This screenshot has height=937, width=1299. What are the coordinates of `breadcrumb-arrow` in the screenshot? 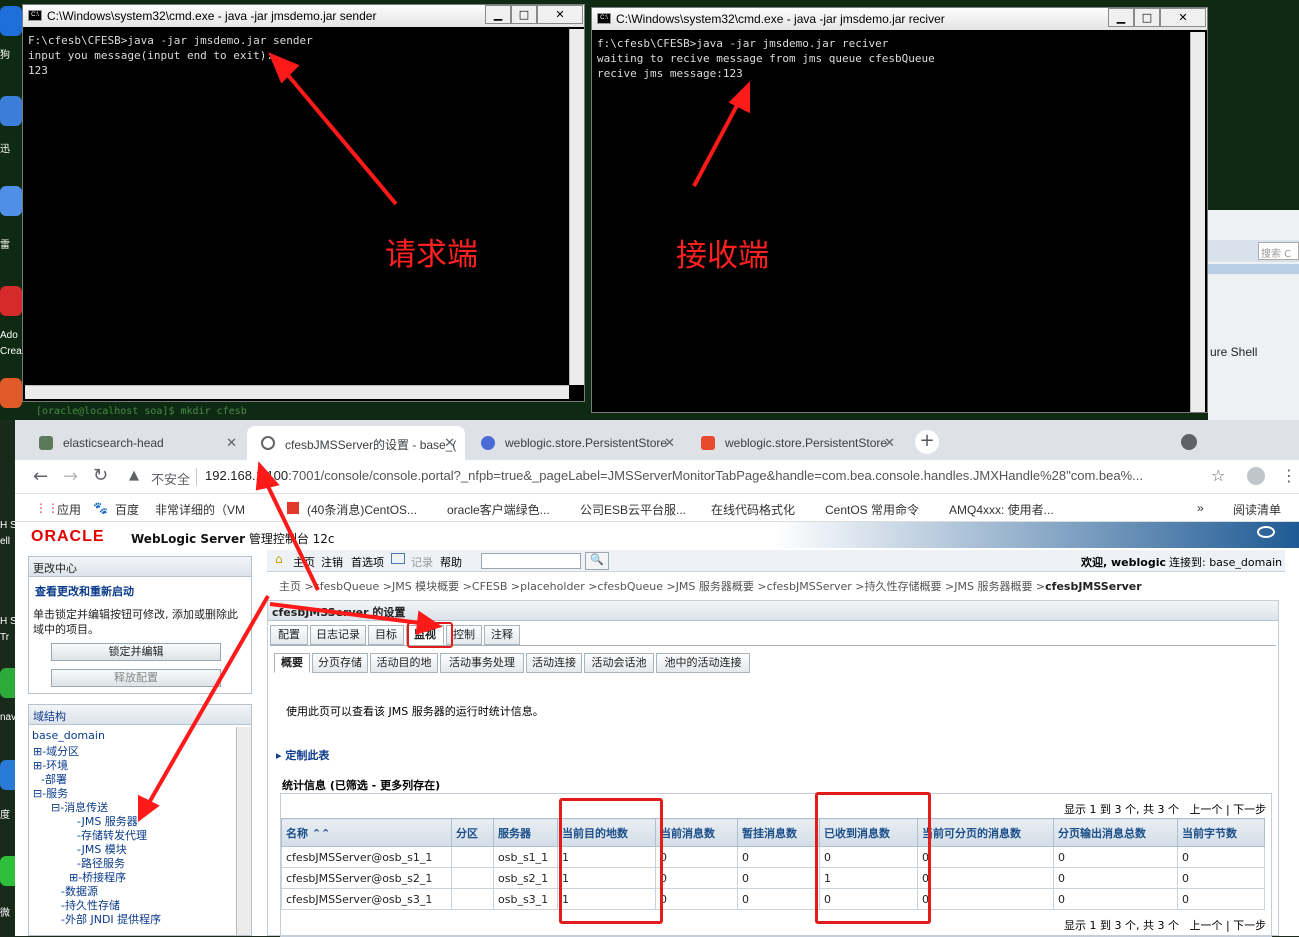 It's located at (291, 534).